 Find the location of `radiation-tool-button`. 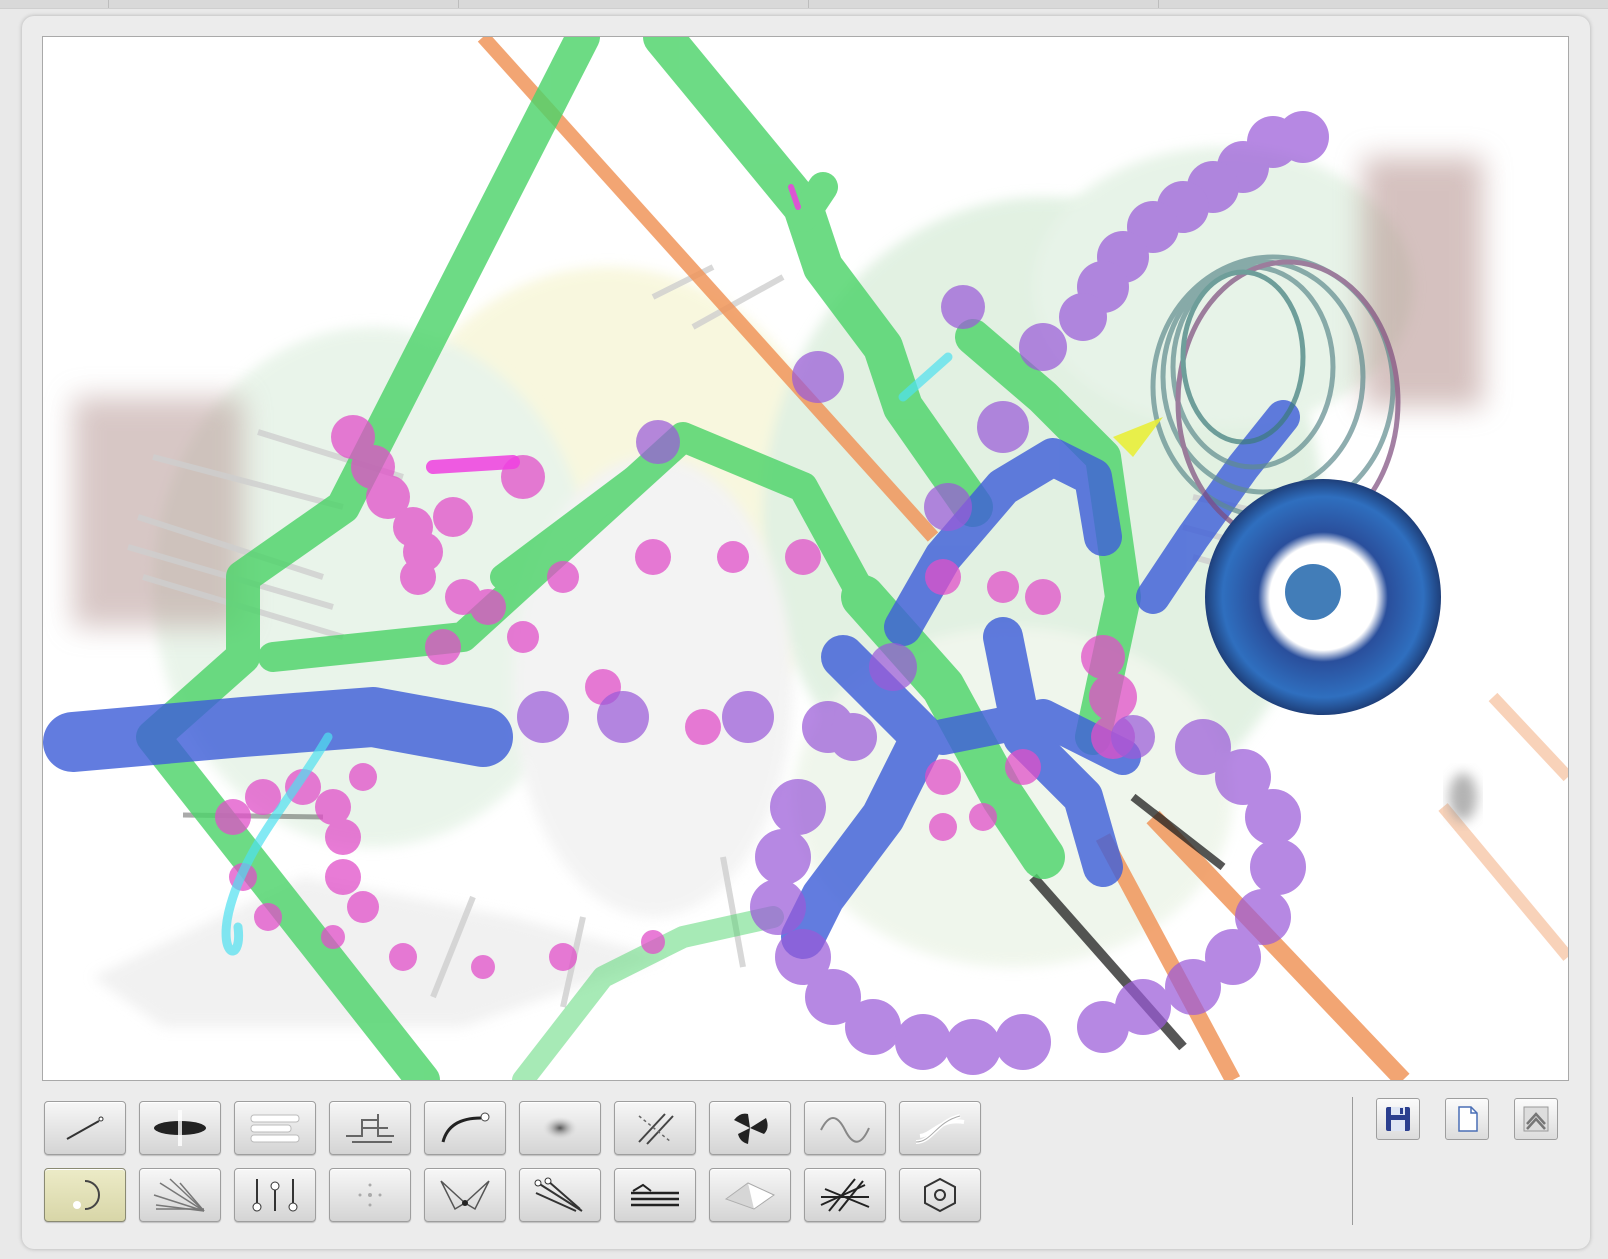

radiation-tool-button is located at coordinates (750, 1128).